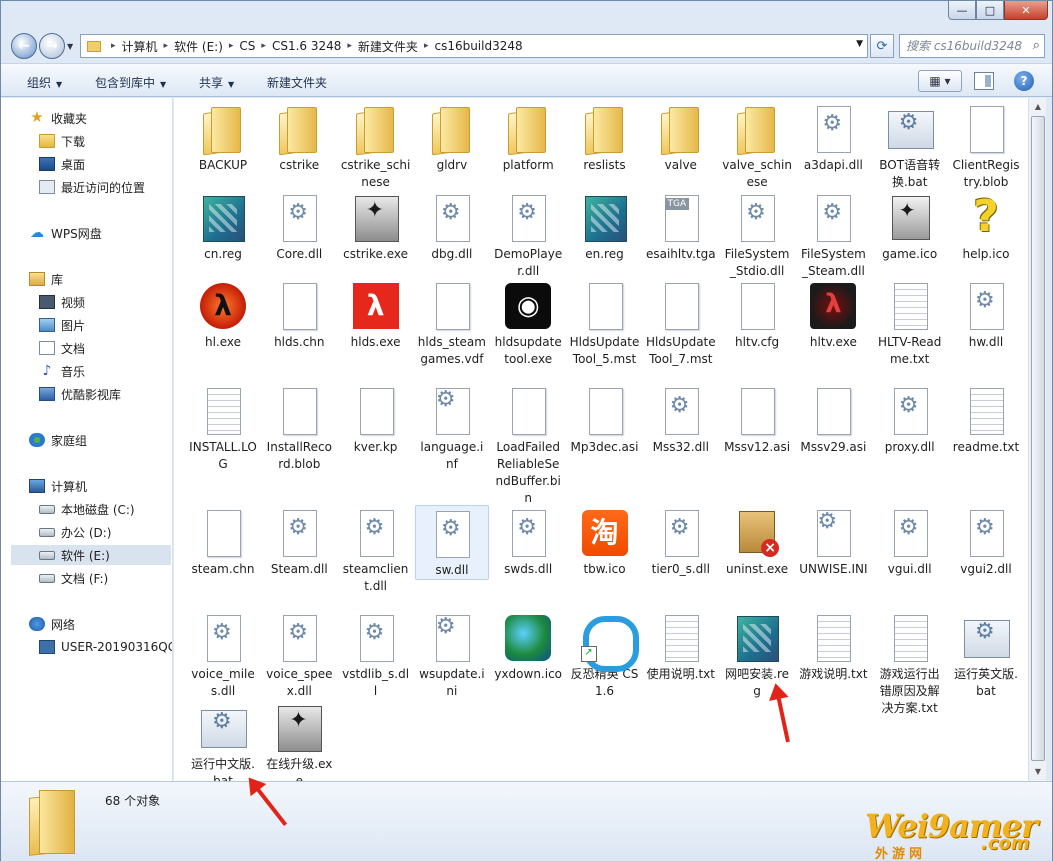  I want to click on forward-button: →, so click(52, 46).